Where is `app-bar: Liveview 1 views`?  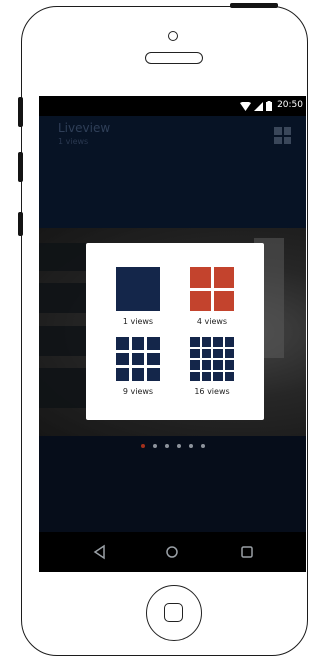 app-bar: Liveview 1 views is located at coordinates (172, 172).